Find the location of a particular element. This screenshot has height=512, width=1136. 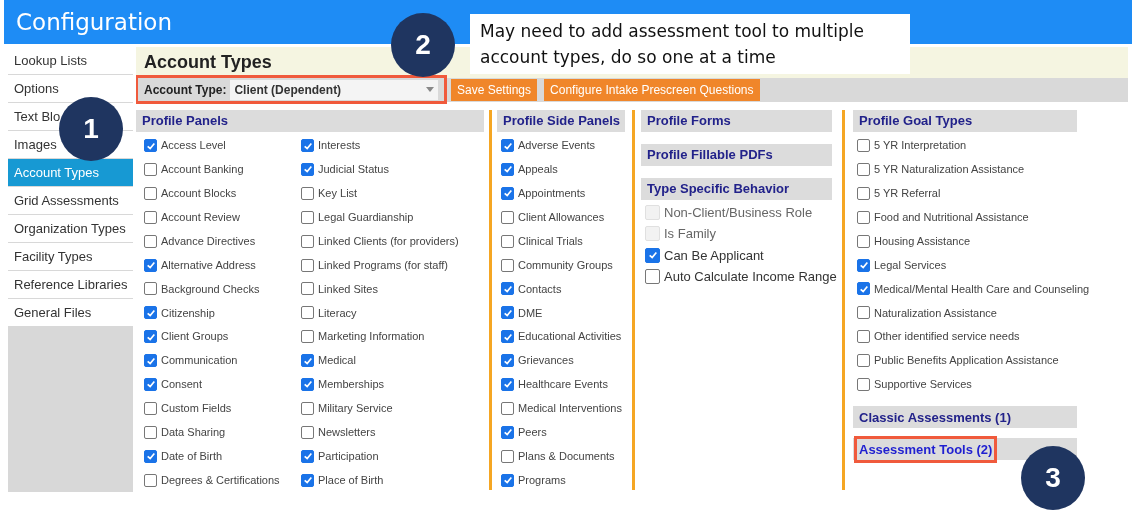

checkbox-label: Non-Client/Business Role is located at coordinates (738, 212).